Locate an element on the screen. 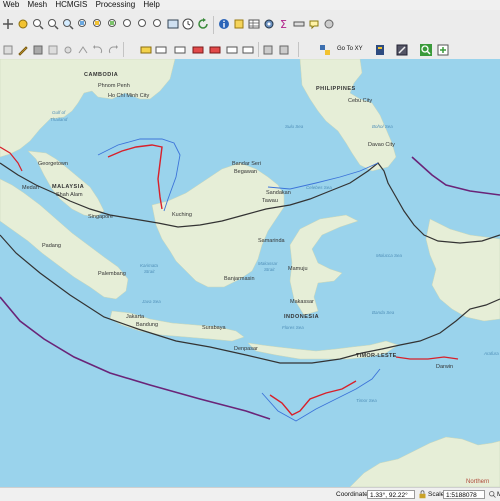 This screenshot has width=500, height=501. add-layer-icon is located at coordinates (443, 50).